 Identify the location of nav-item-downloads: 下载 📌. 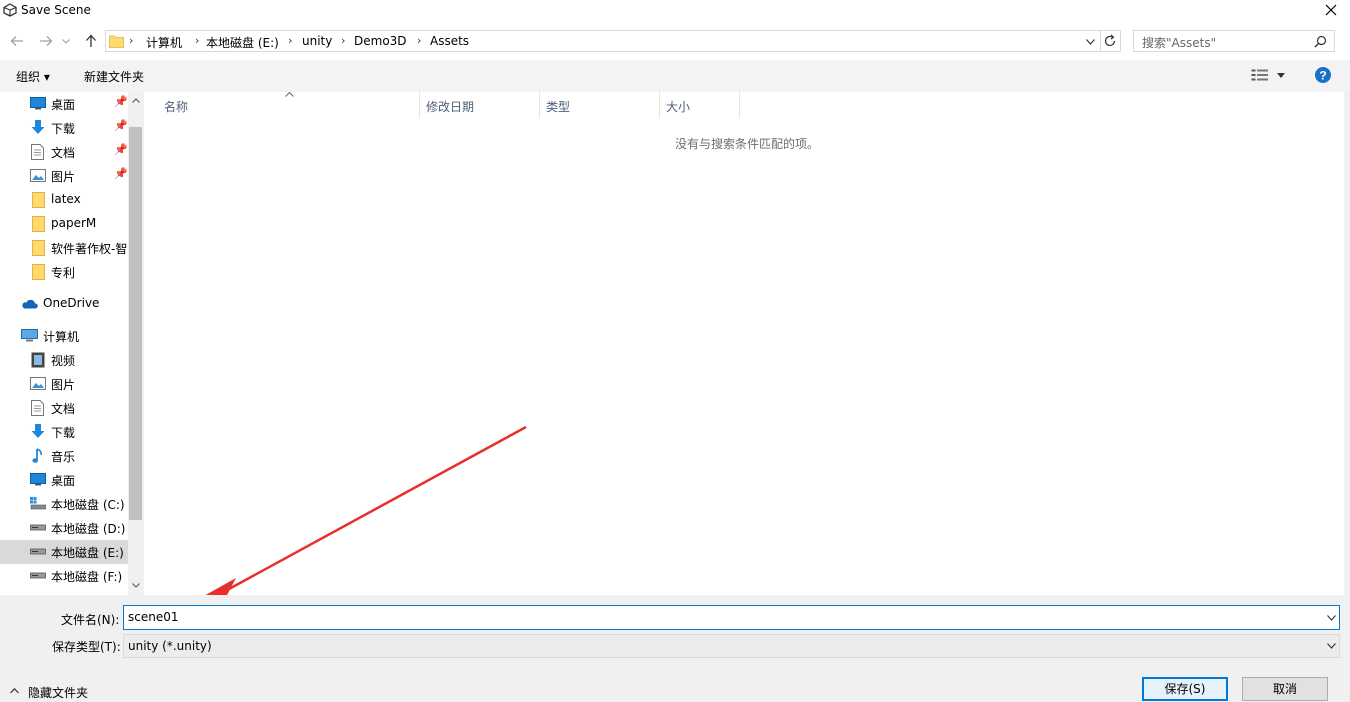
(64, 128).